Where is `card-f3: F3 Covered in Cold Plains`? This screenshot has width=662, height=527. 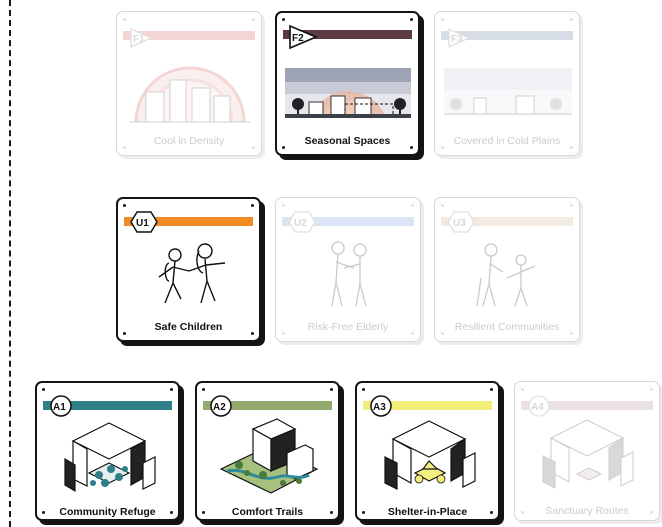
card-f3: F3 Covered in Cold Plains is located at coordinates (507, 83).